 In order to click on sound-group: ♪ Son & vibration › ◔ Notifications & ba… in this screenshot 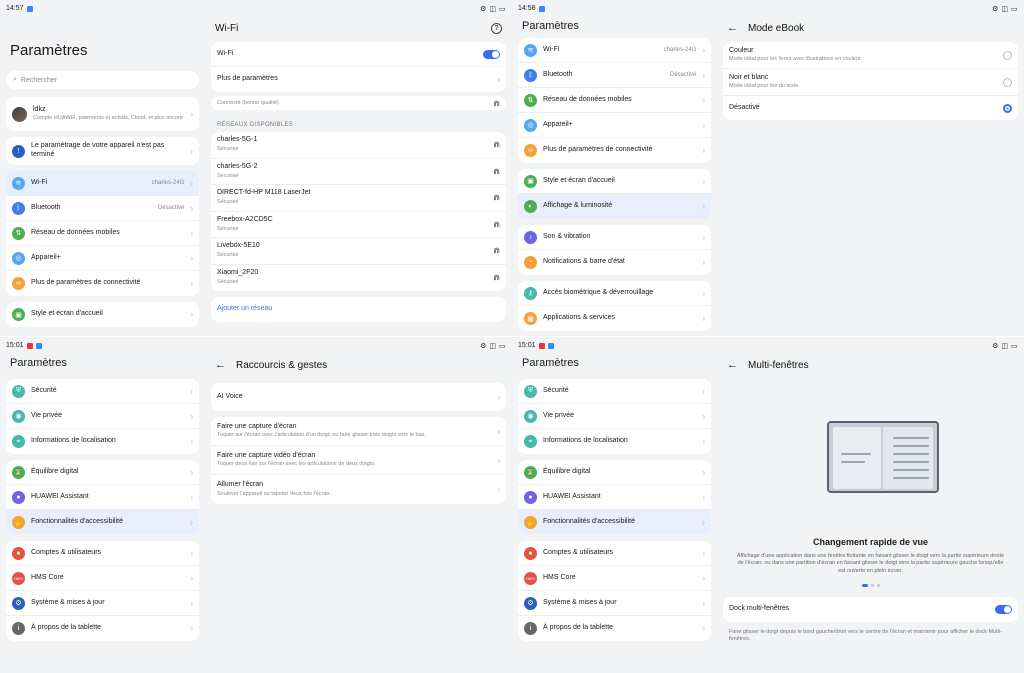, I will do `click(614, 250)`.